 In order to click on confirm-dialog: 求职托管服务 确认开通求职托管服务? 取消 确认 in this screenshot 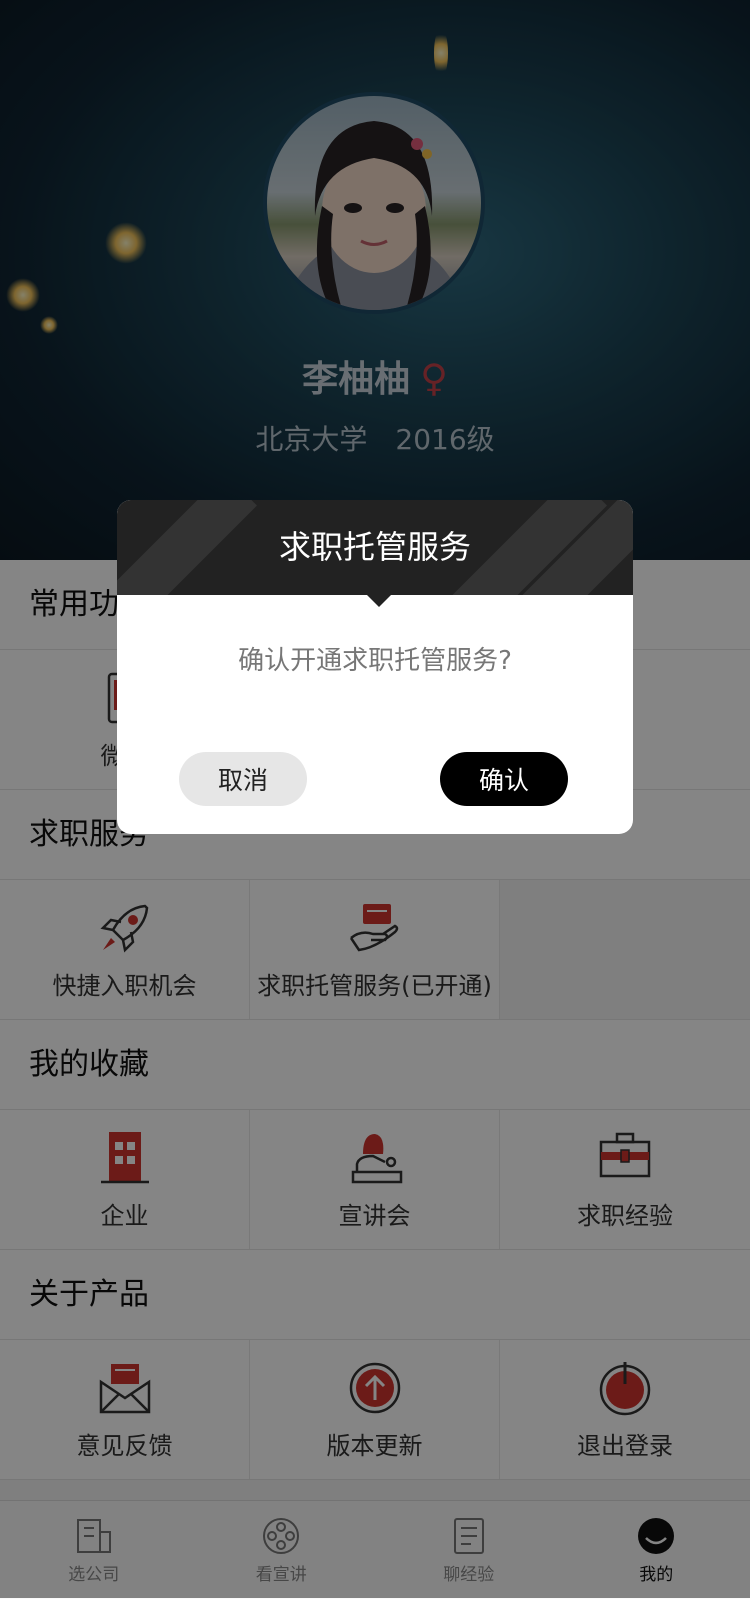, I will do `click(375, 667)`.